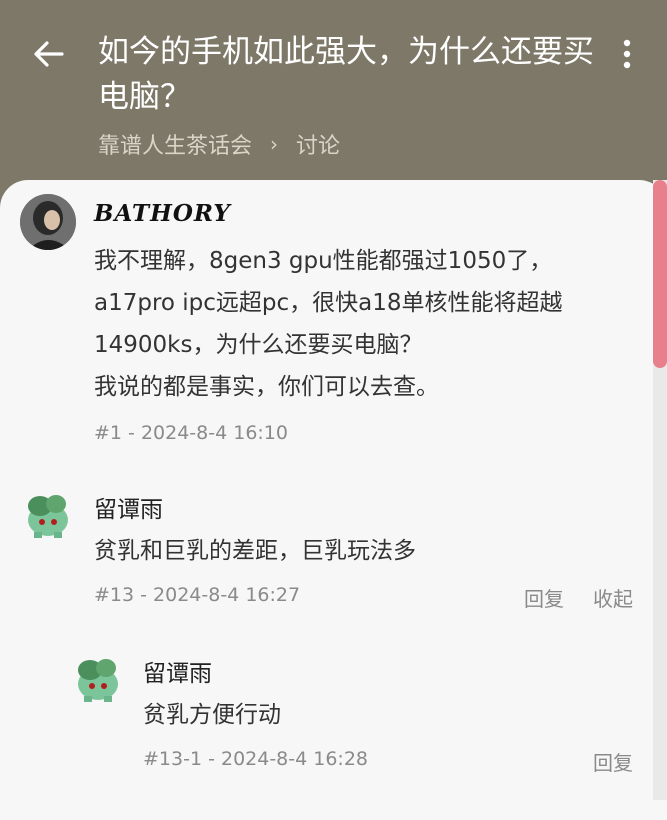 The height and width of the screenshot is (820, 667). I want to click on breadcrumb-section-link: 讨论, so click(318, 144).